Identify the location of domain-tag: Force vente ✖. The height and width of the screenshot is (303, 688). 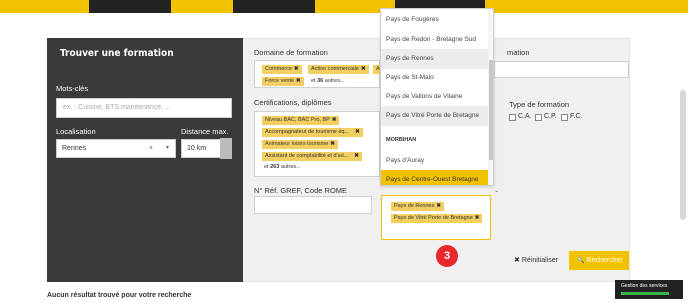
(283, 81).